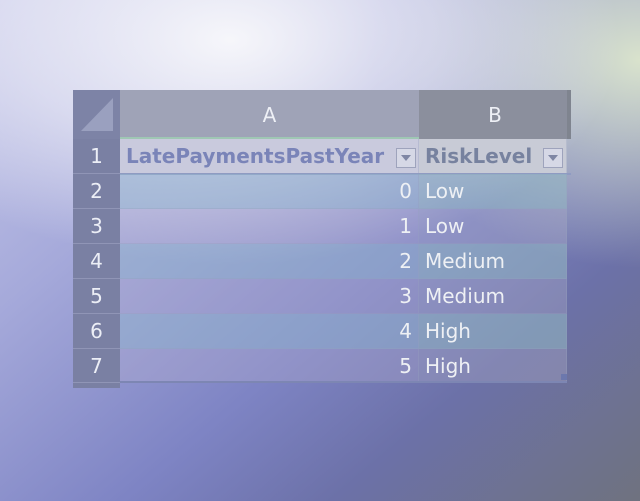 Image resolution: width=640 pixels, height=501 pixels. I want to click on select-all-corner, so click(97, 114).